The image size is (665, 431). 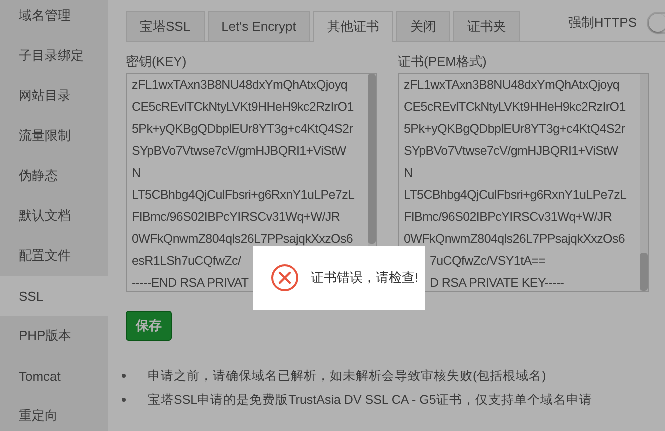 I want to click on sidebar-item: 流量限制, so click(x=54, y=136).